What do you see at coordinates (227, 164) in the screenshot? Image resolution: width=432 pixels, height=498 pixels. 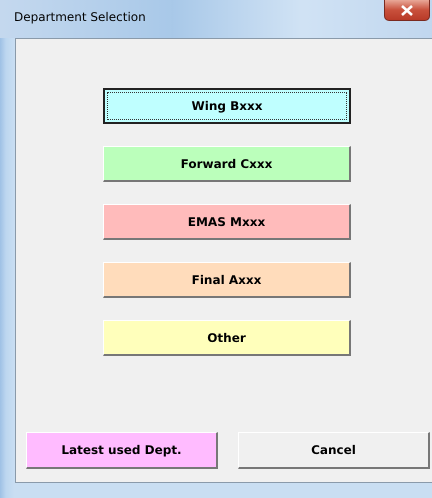 I see `department-button: Forward Cxxx` at bounding box center [227, 164].